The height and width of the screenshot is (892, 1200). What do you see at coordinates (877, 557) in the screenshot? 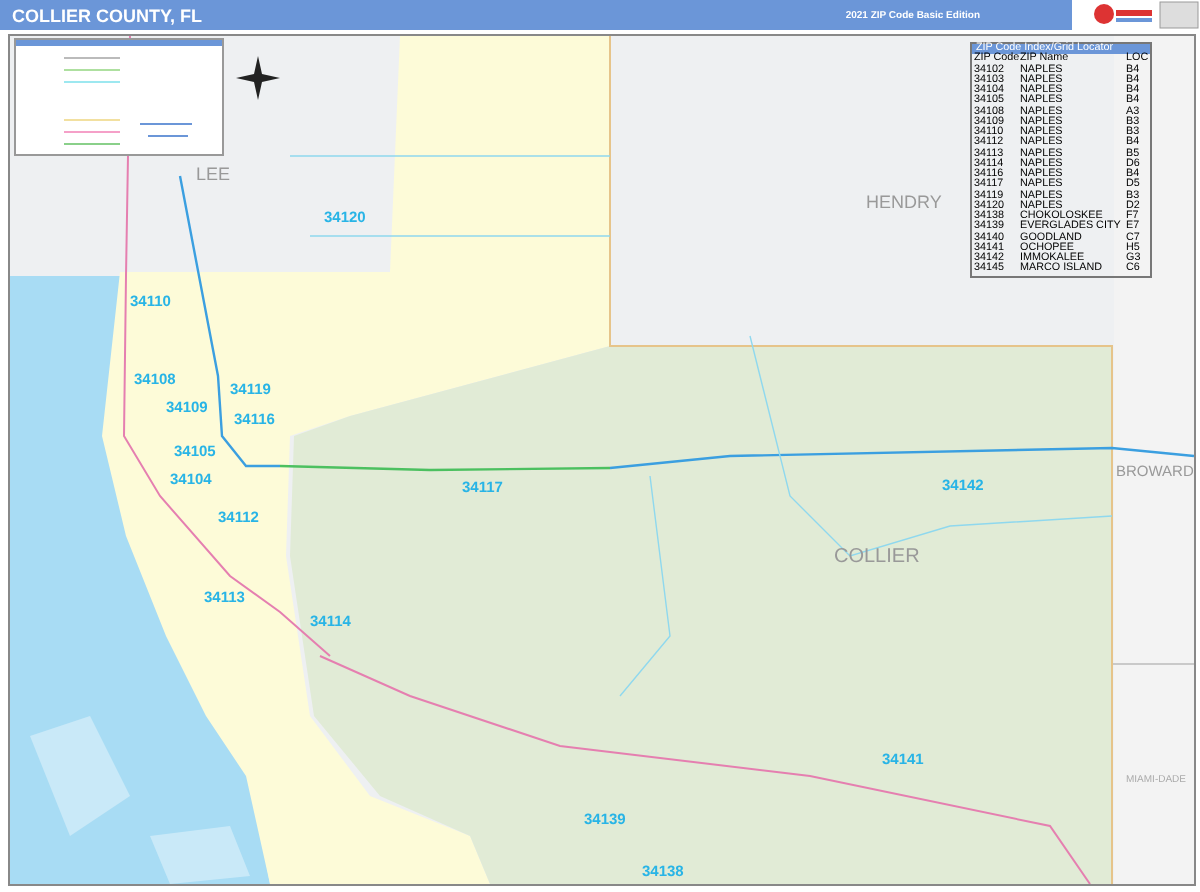
I see `county-label: COLLIER` at bounding box center [877, 557].